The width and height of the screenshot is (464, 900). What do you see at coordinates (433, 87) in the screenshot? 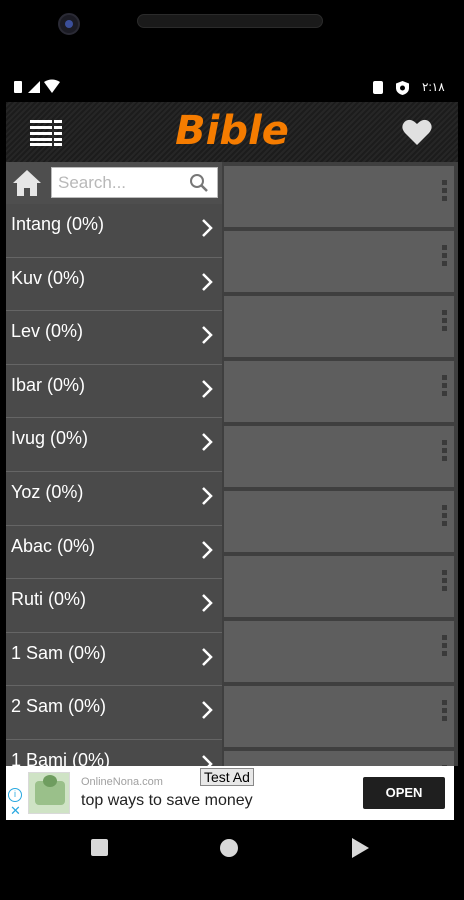
I see `status-time: ٢:١٨` at bounding box center [433, 87].